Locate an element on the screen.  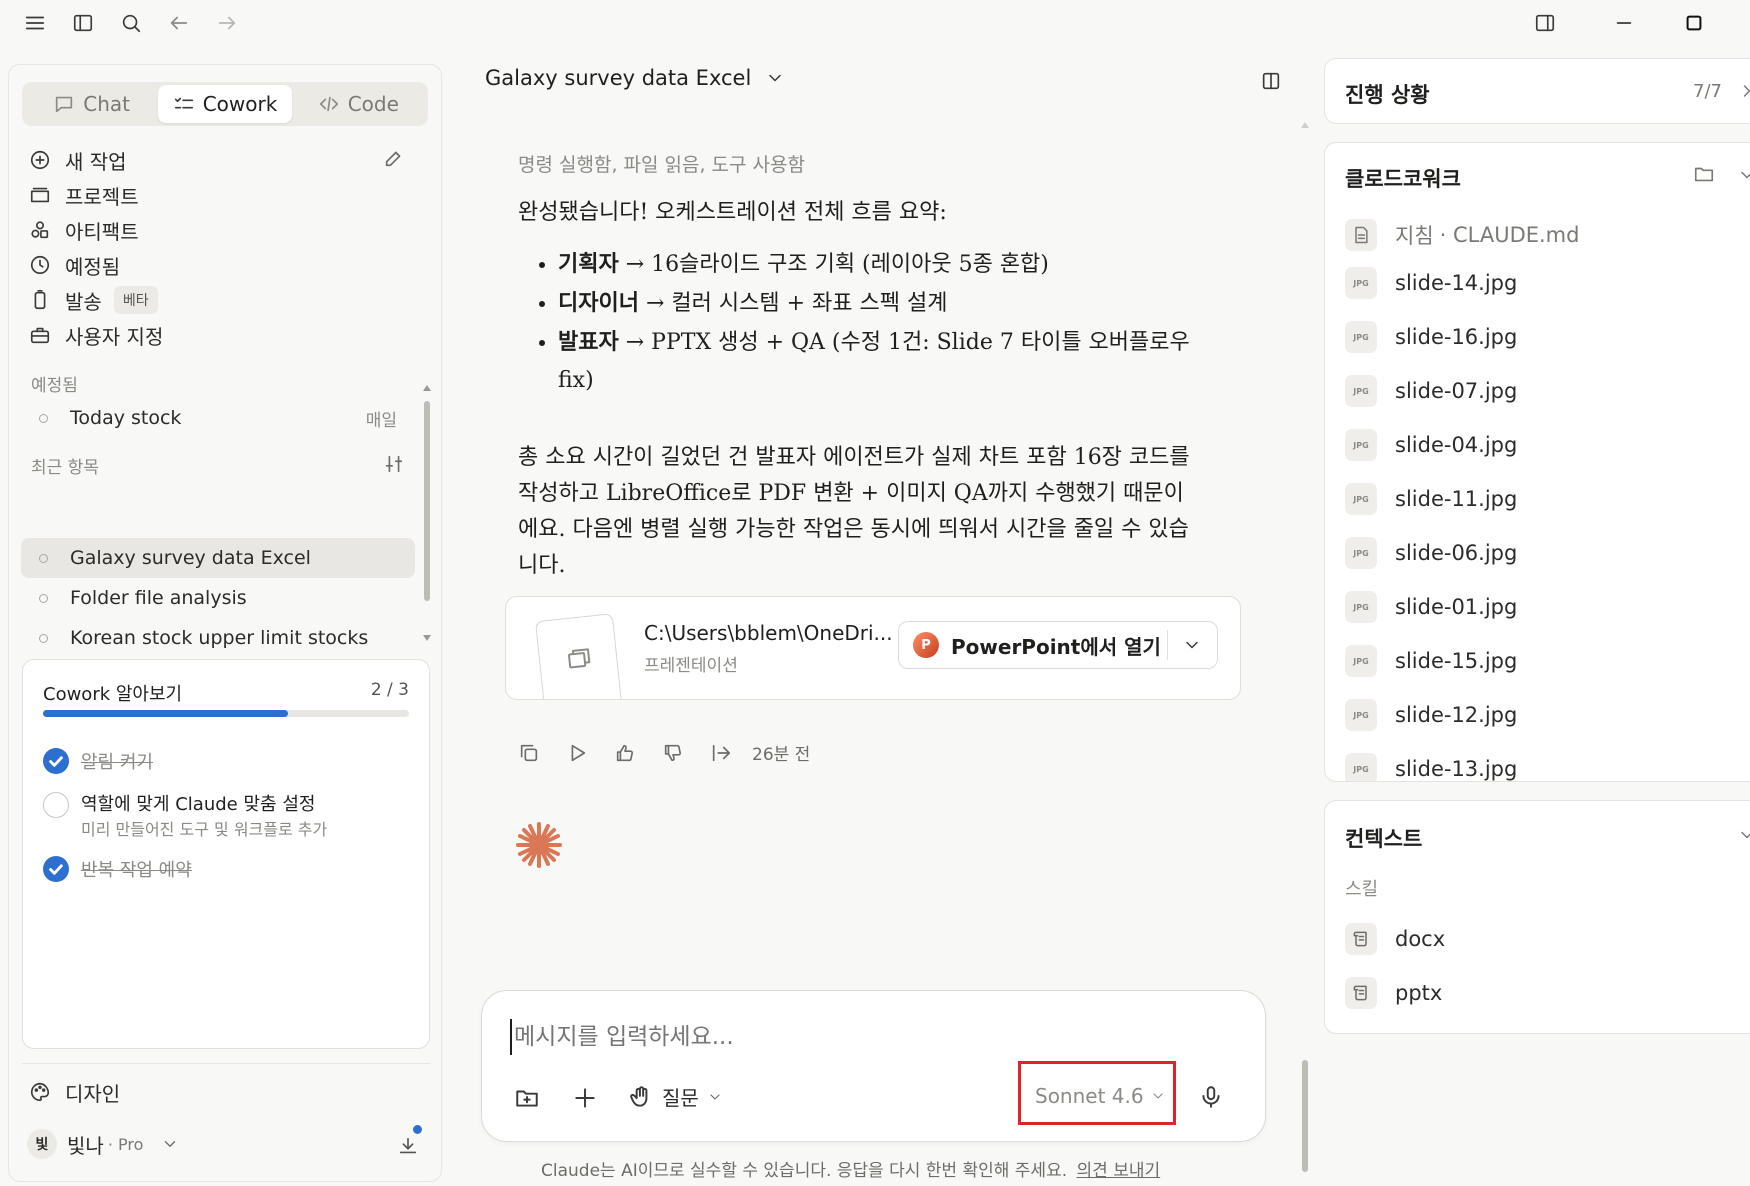
checklist-icon is located at coordinates (183, 103).